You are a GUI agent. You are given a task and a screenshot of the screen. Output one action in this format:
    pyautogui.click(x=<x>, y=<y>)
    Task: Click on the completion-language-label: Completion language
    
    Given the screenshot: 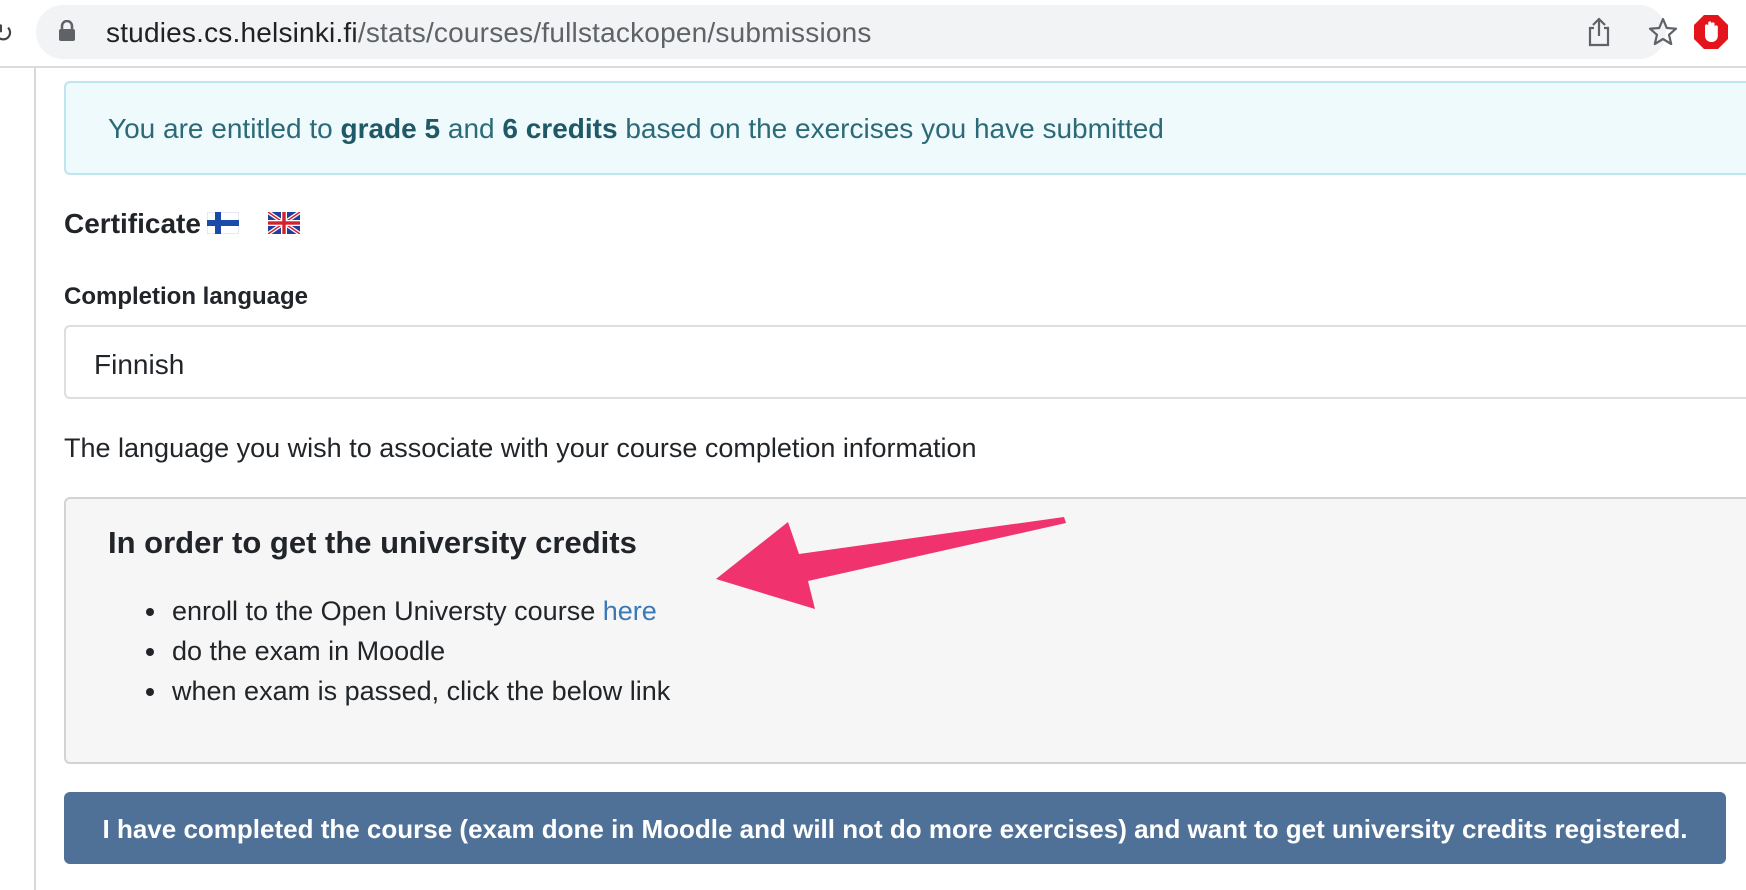 What is the action you would take?
    pyautogui.click(x=186, y=296)
    